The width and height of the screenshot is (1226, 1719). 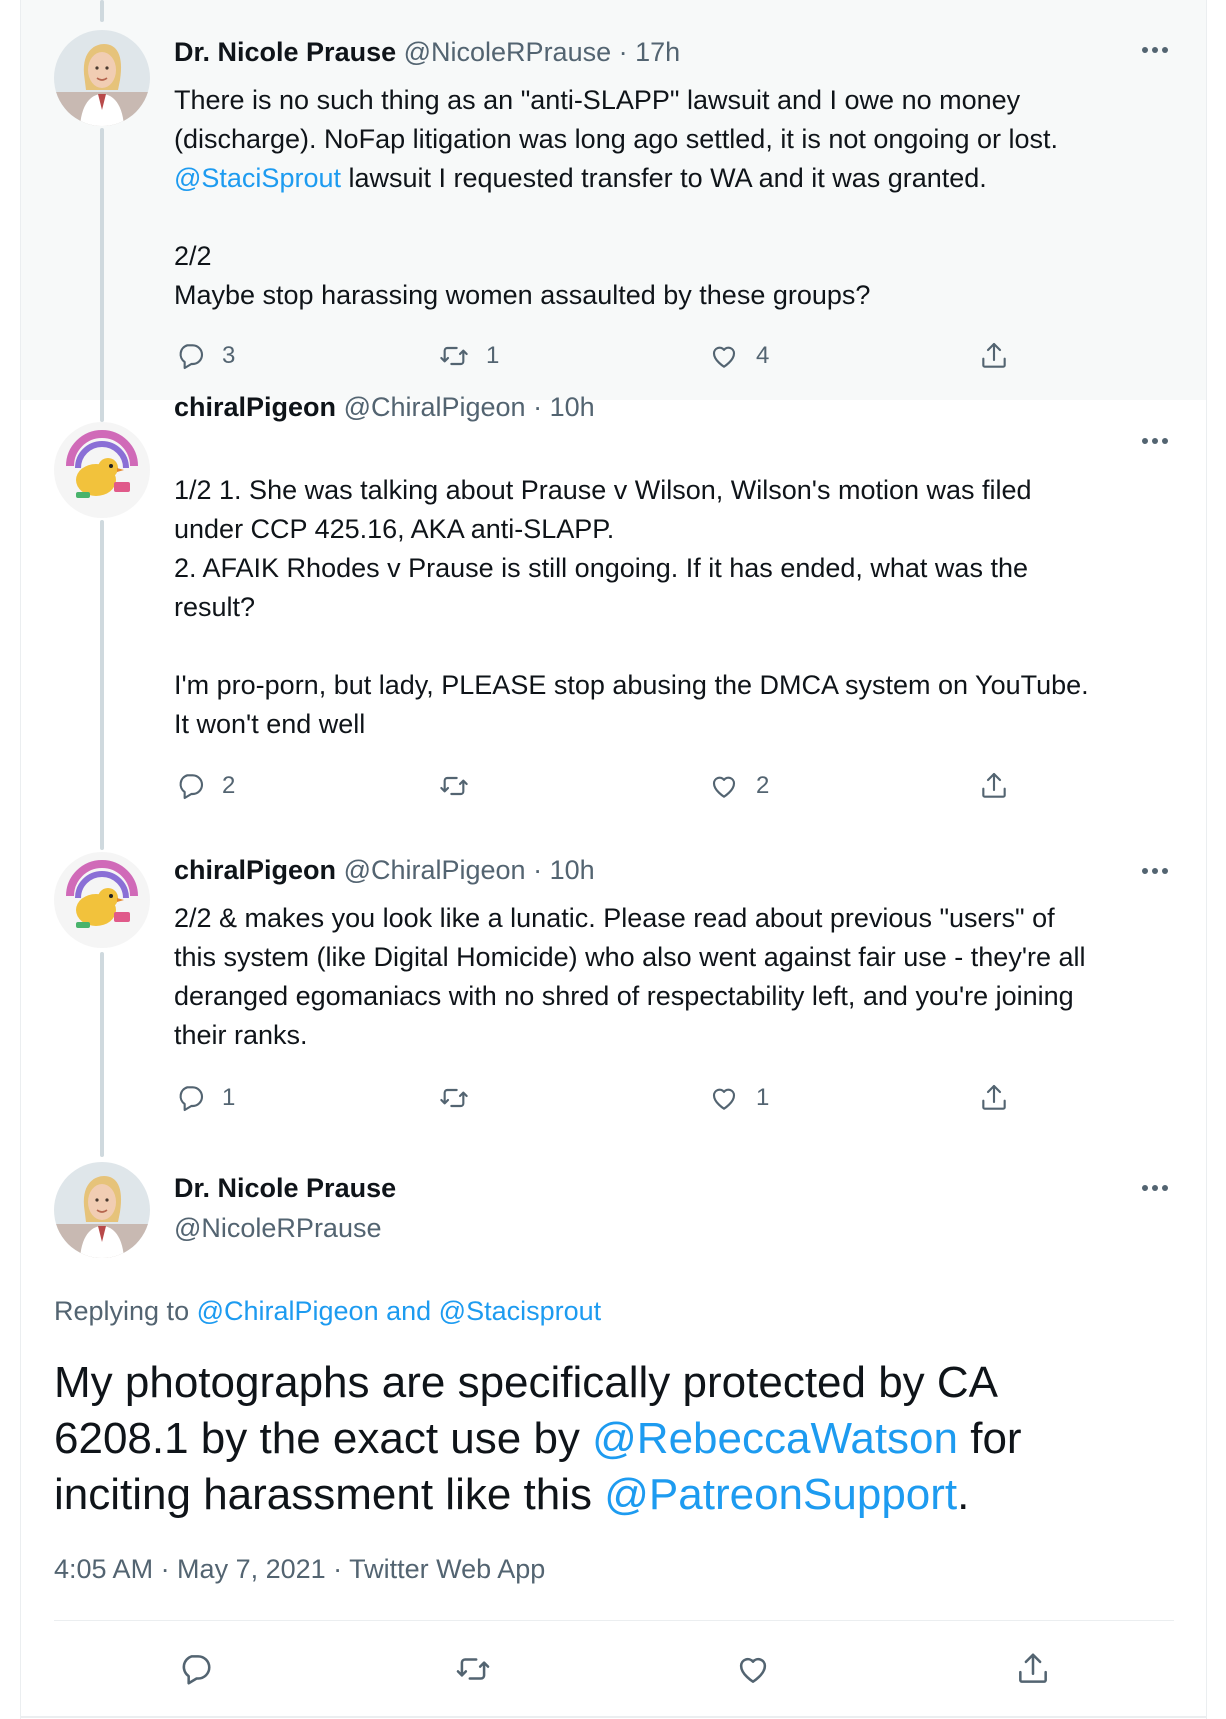 What do you see at coordinates (125, 1311) in the screenshot?
I see `replying-prefix: Replying to` at bounding box center [125, 1311].